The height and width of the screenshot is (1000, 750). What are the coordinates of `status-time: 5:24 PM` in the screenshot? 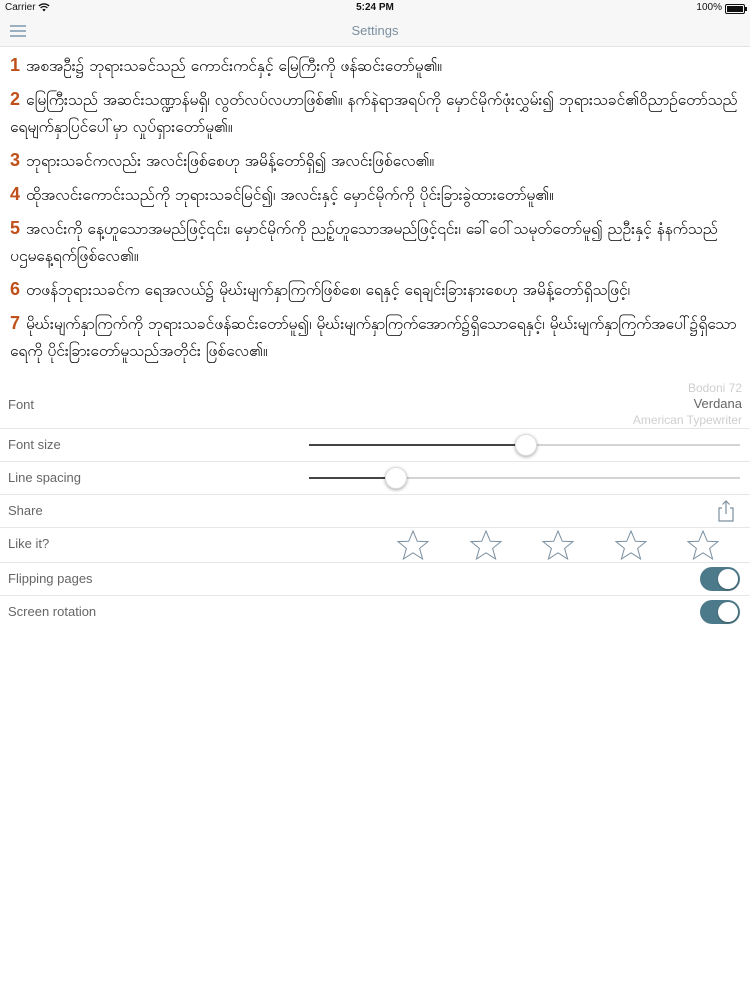 It's located at (375, 7).